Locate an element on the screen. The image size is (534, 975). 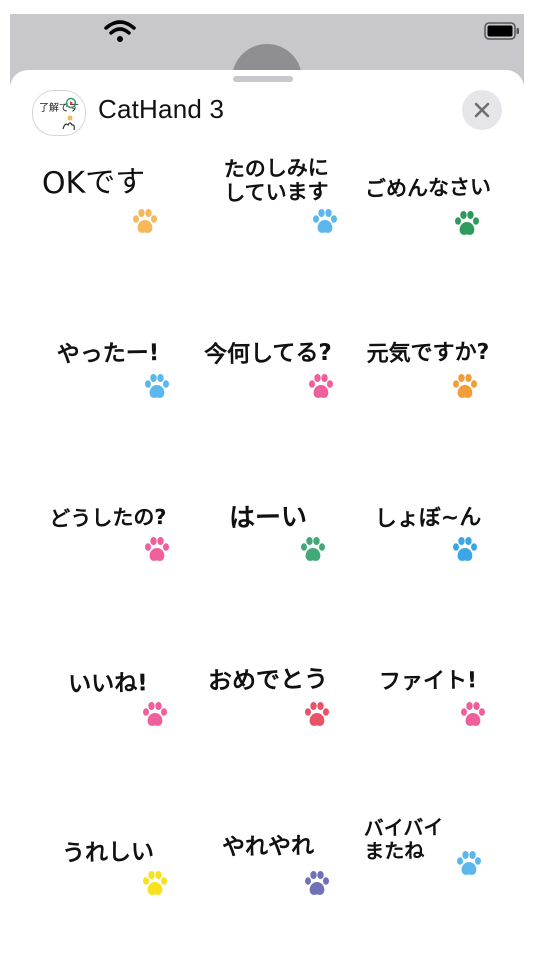
sheet-grabber is located at coordinates (263, 79).